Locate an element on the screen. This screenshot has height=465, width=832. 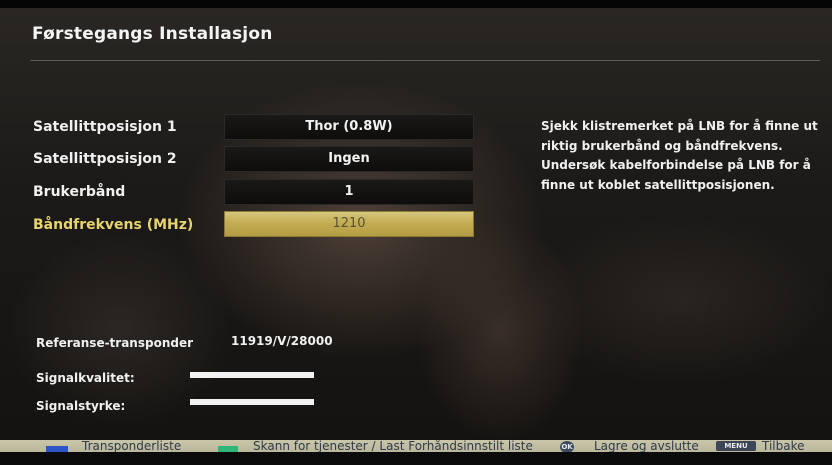
reference-transponder-value: 11919/V/28000 is located at coordinates (282, 341).